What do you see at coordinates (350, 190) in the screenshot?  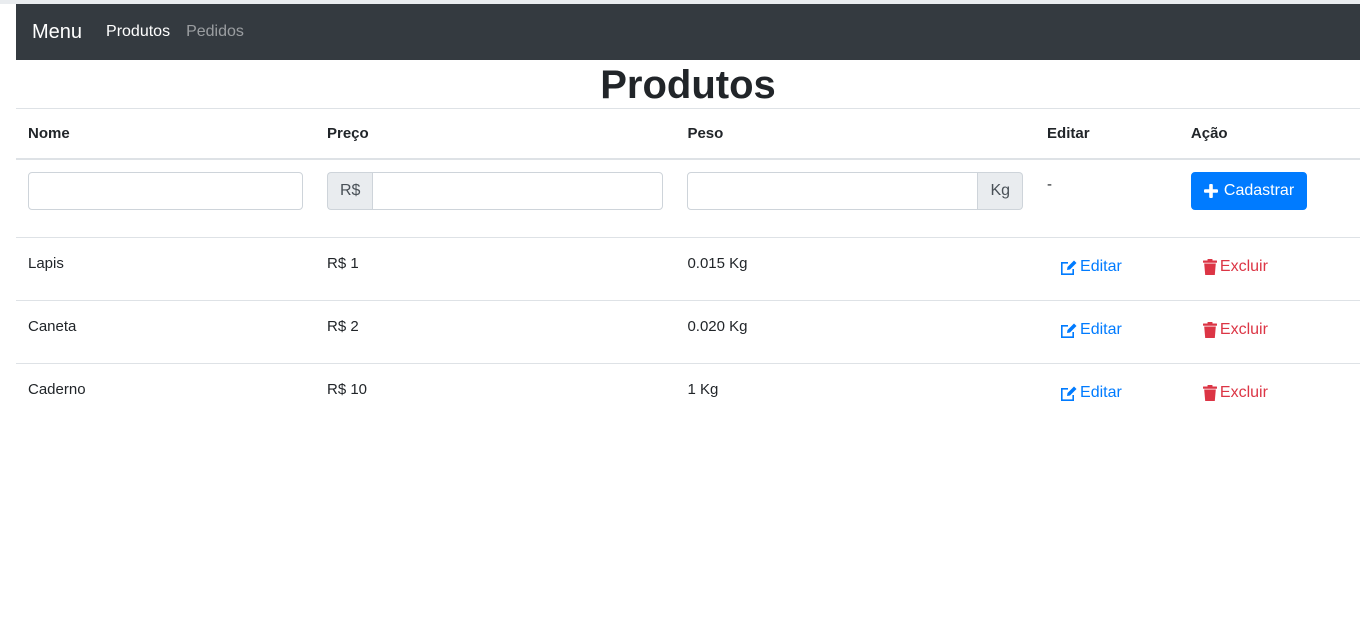 I see `preco-prefix: R$` at bounding box center [350, 190].